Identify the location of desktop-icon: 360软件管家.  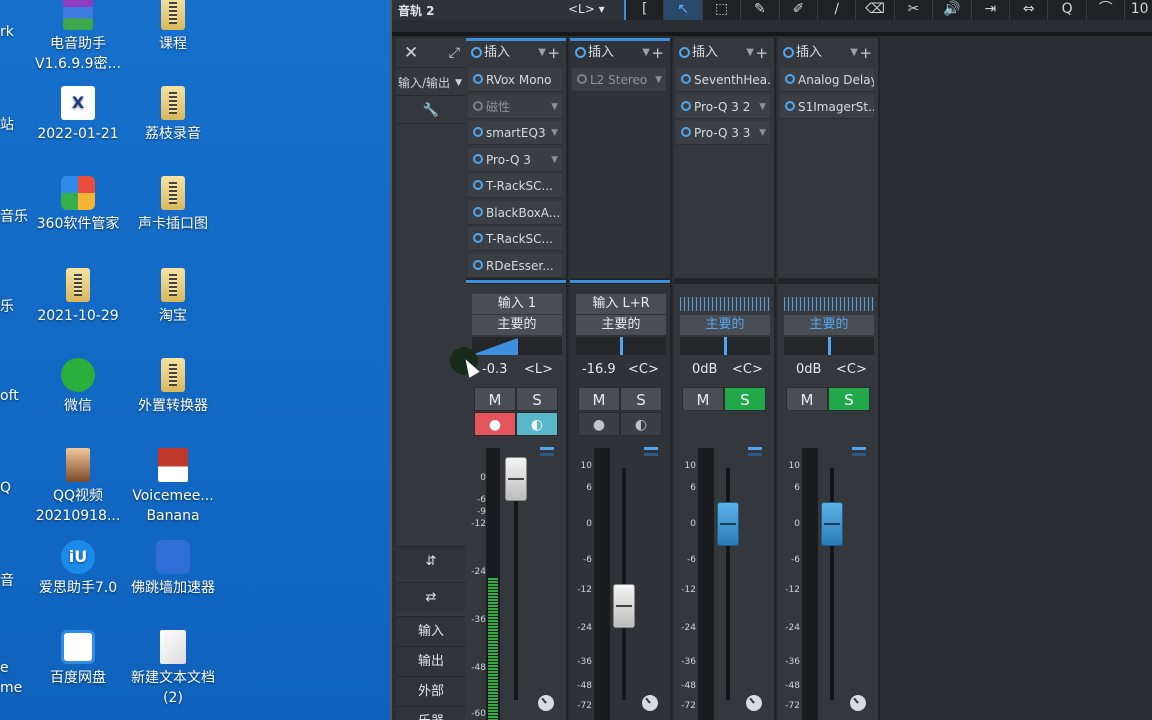
(78, 205).